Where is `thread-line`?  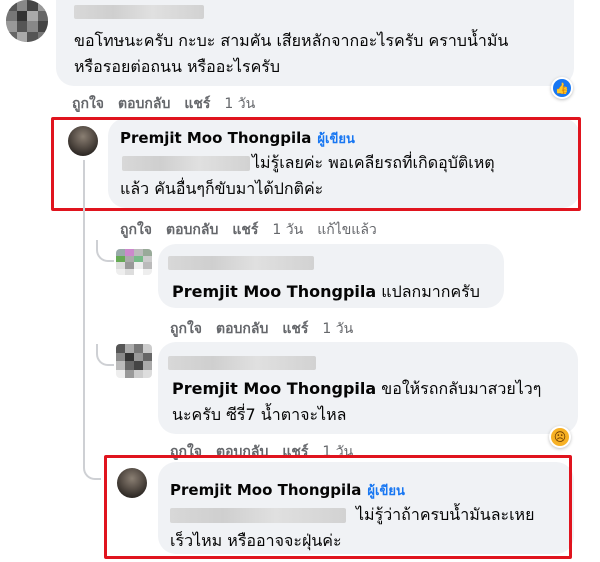
thread-line is located at coordinates (84, 310).